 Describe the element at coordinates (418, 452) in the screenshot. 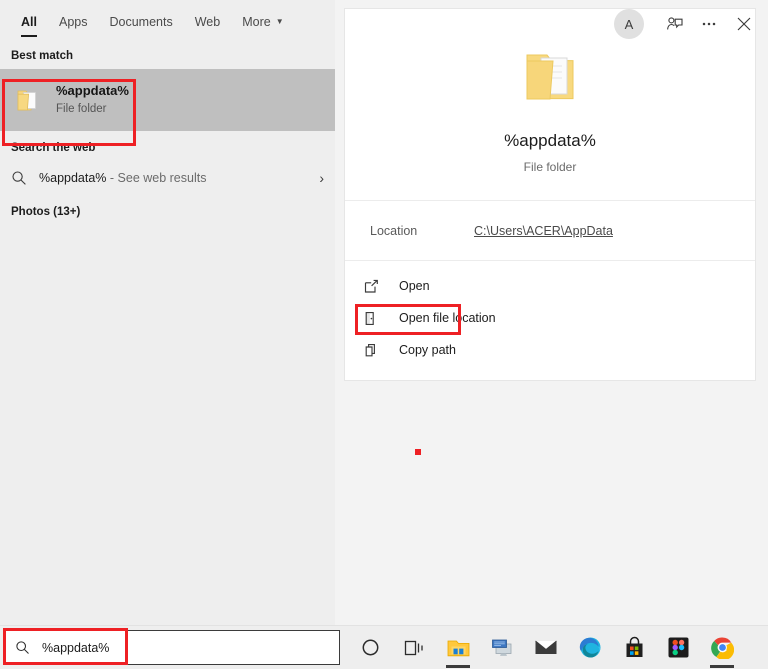

I see `annotation-cursor-dot` at that location.